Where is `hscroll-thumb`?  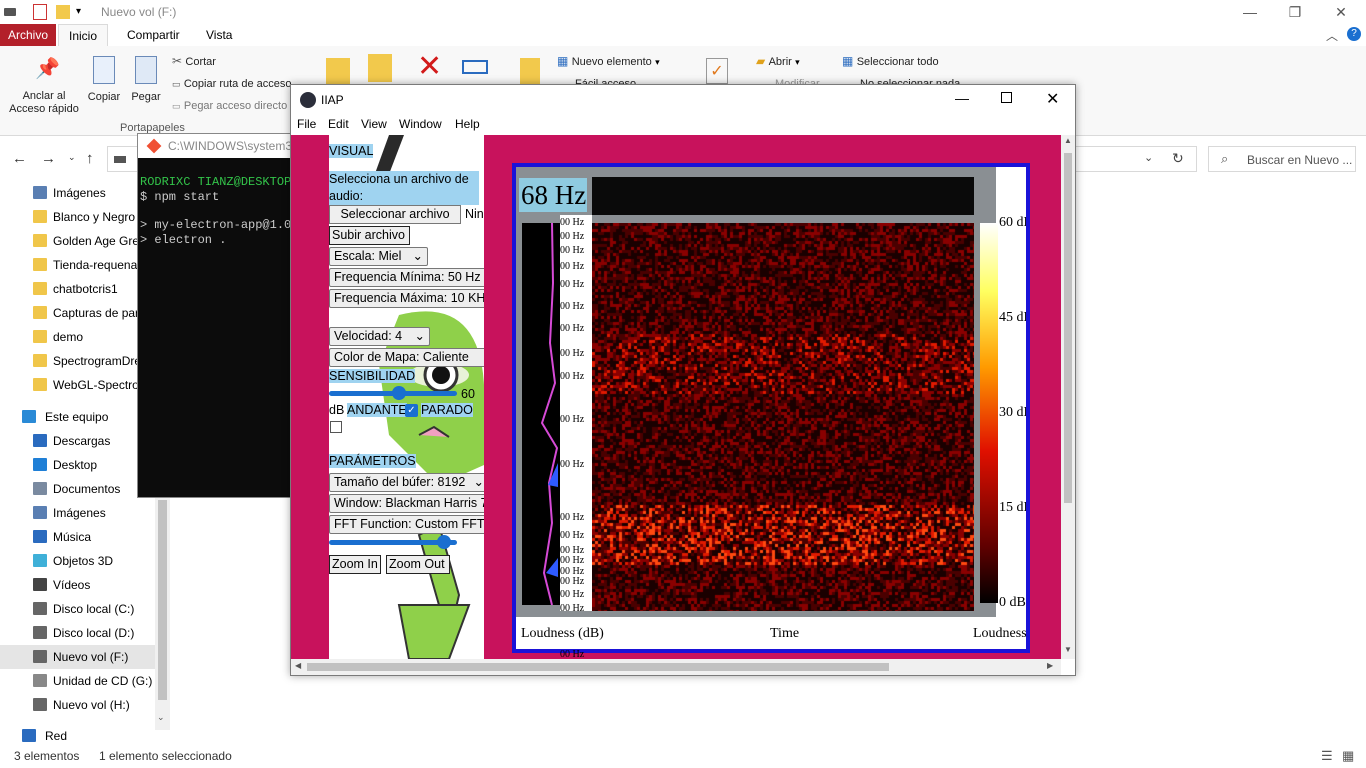 hscroll-thumb is located at coordinates (598, 667).